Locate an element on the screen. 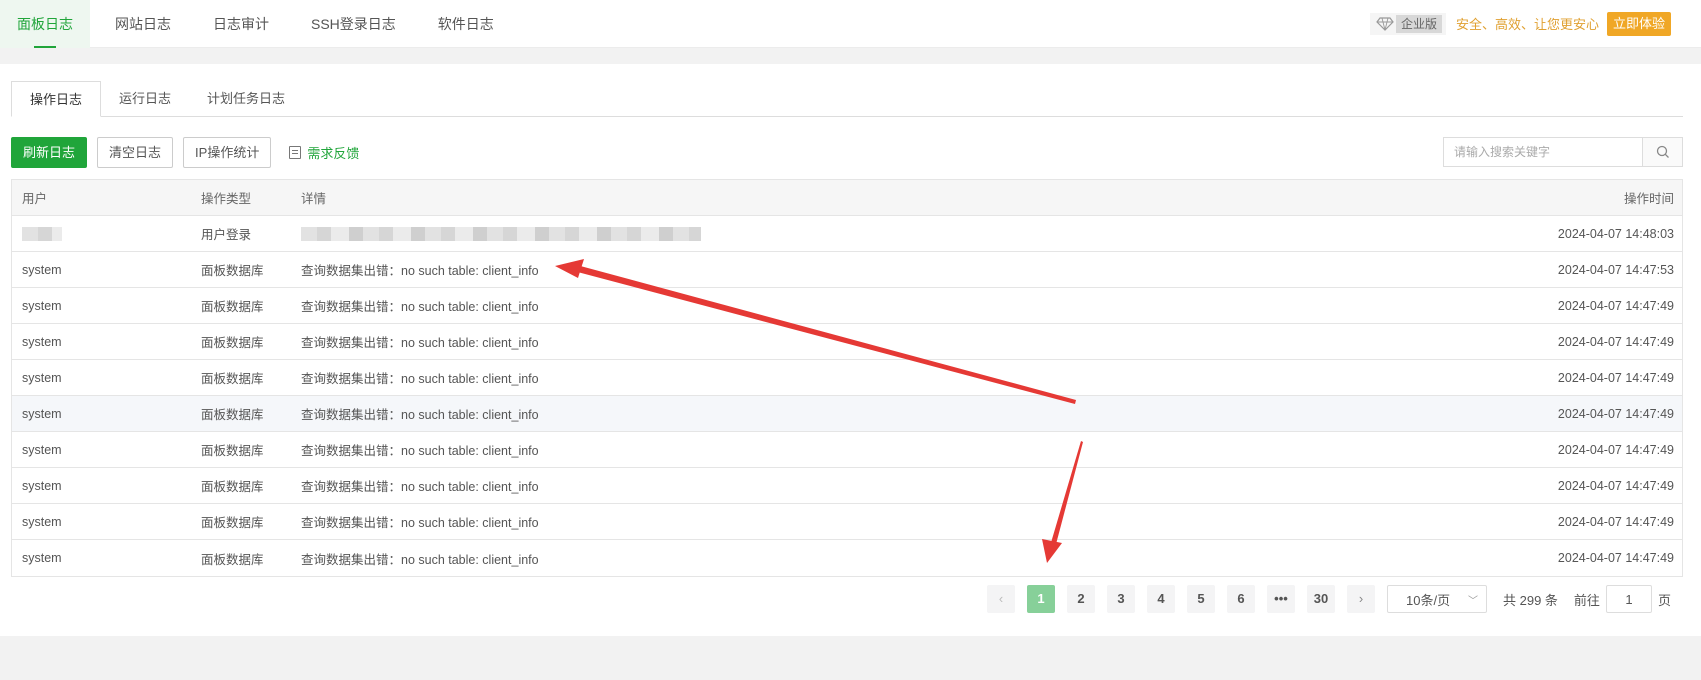  ellipsis-button: ••• is located at coordinates (1281, 599).